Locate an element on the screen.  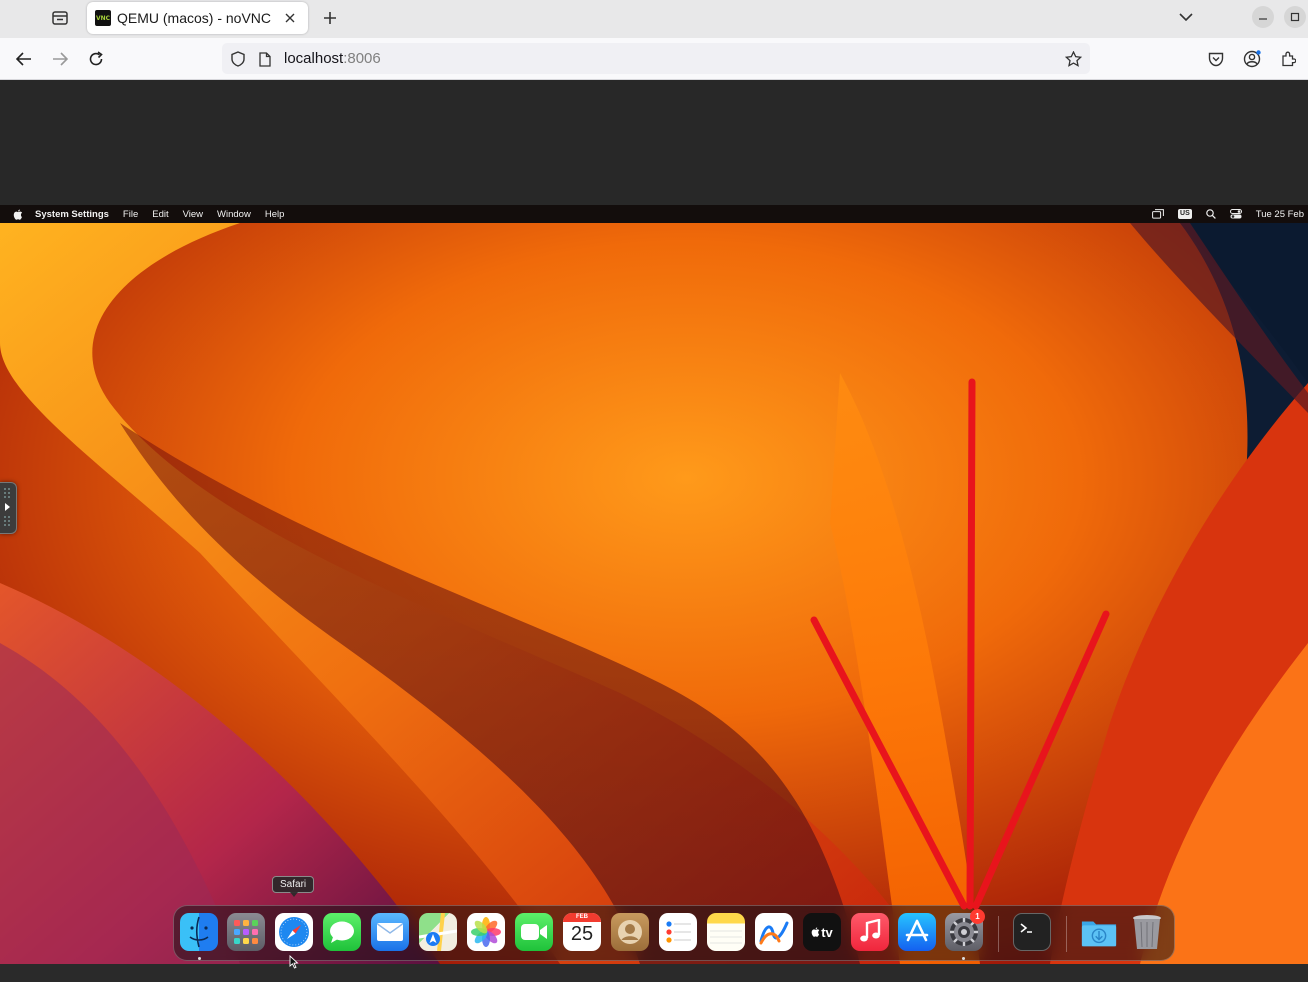
window-controls is located at coordinates (1280, 17).